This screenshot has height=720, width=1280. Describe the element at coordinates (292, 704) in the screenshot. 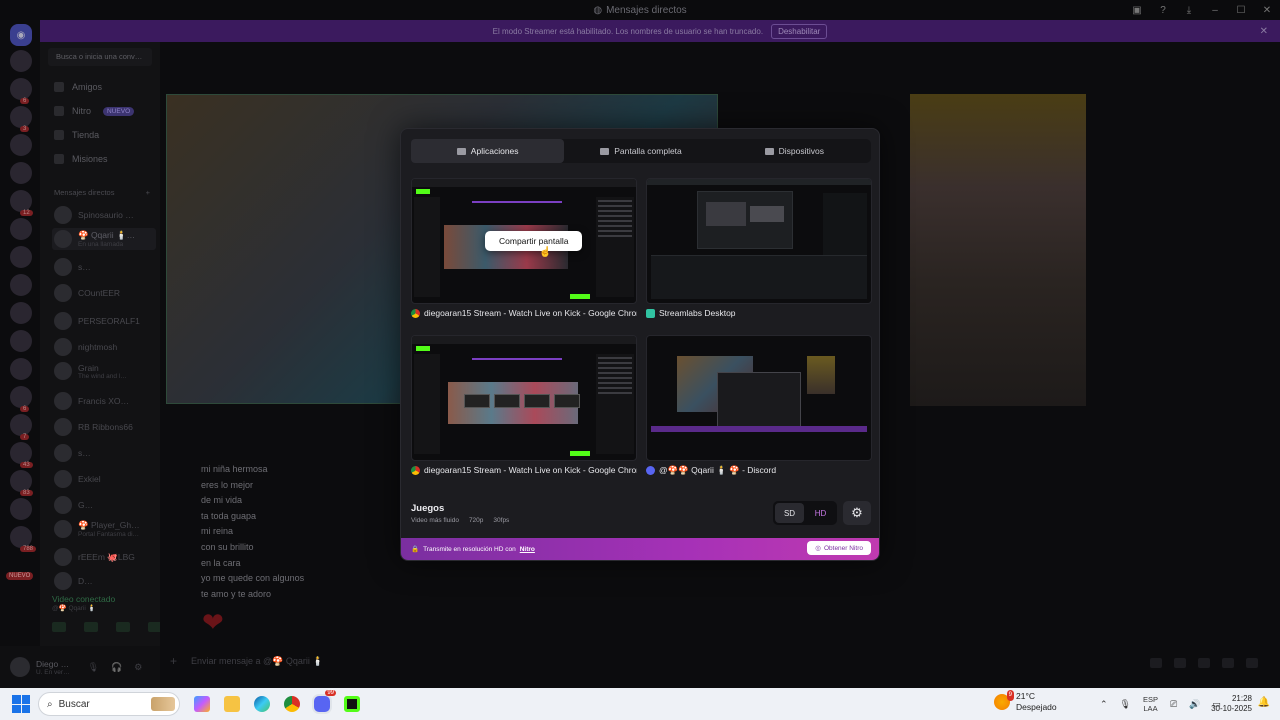

I see `chrome-icon` at that location.